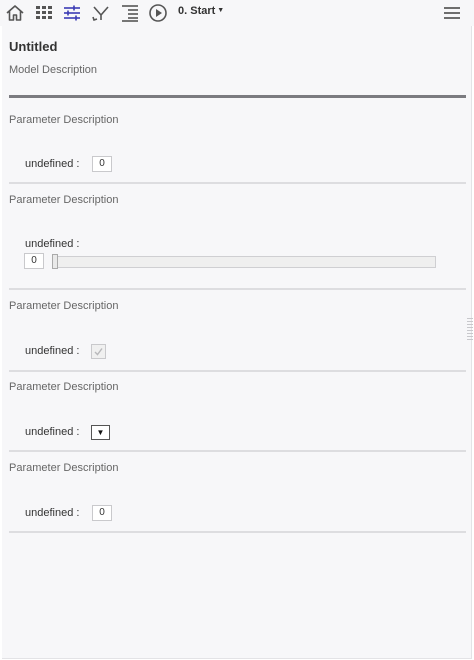 The width and height of the screenshot is (474, 660). I want to click on slider-thumb, so click(55, 261).